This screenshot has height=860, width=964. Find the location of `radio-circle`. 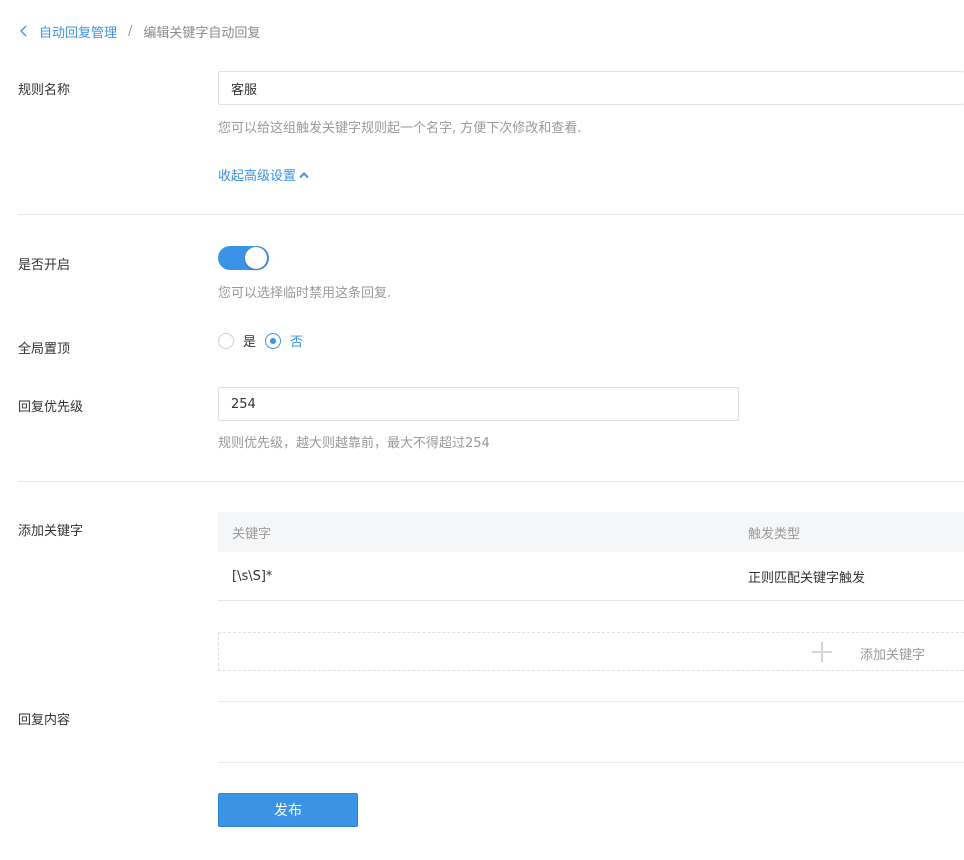

radio-circle is located at coordinates (226, 340).